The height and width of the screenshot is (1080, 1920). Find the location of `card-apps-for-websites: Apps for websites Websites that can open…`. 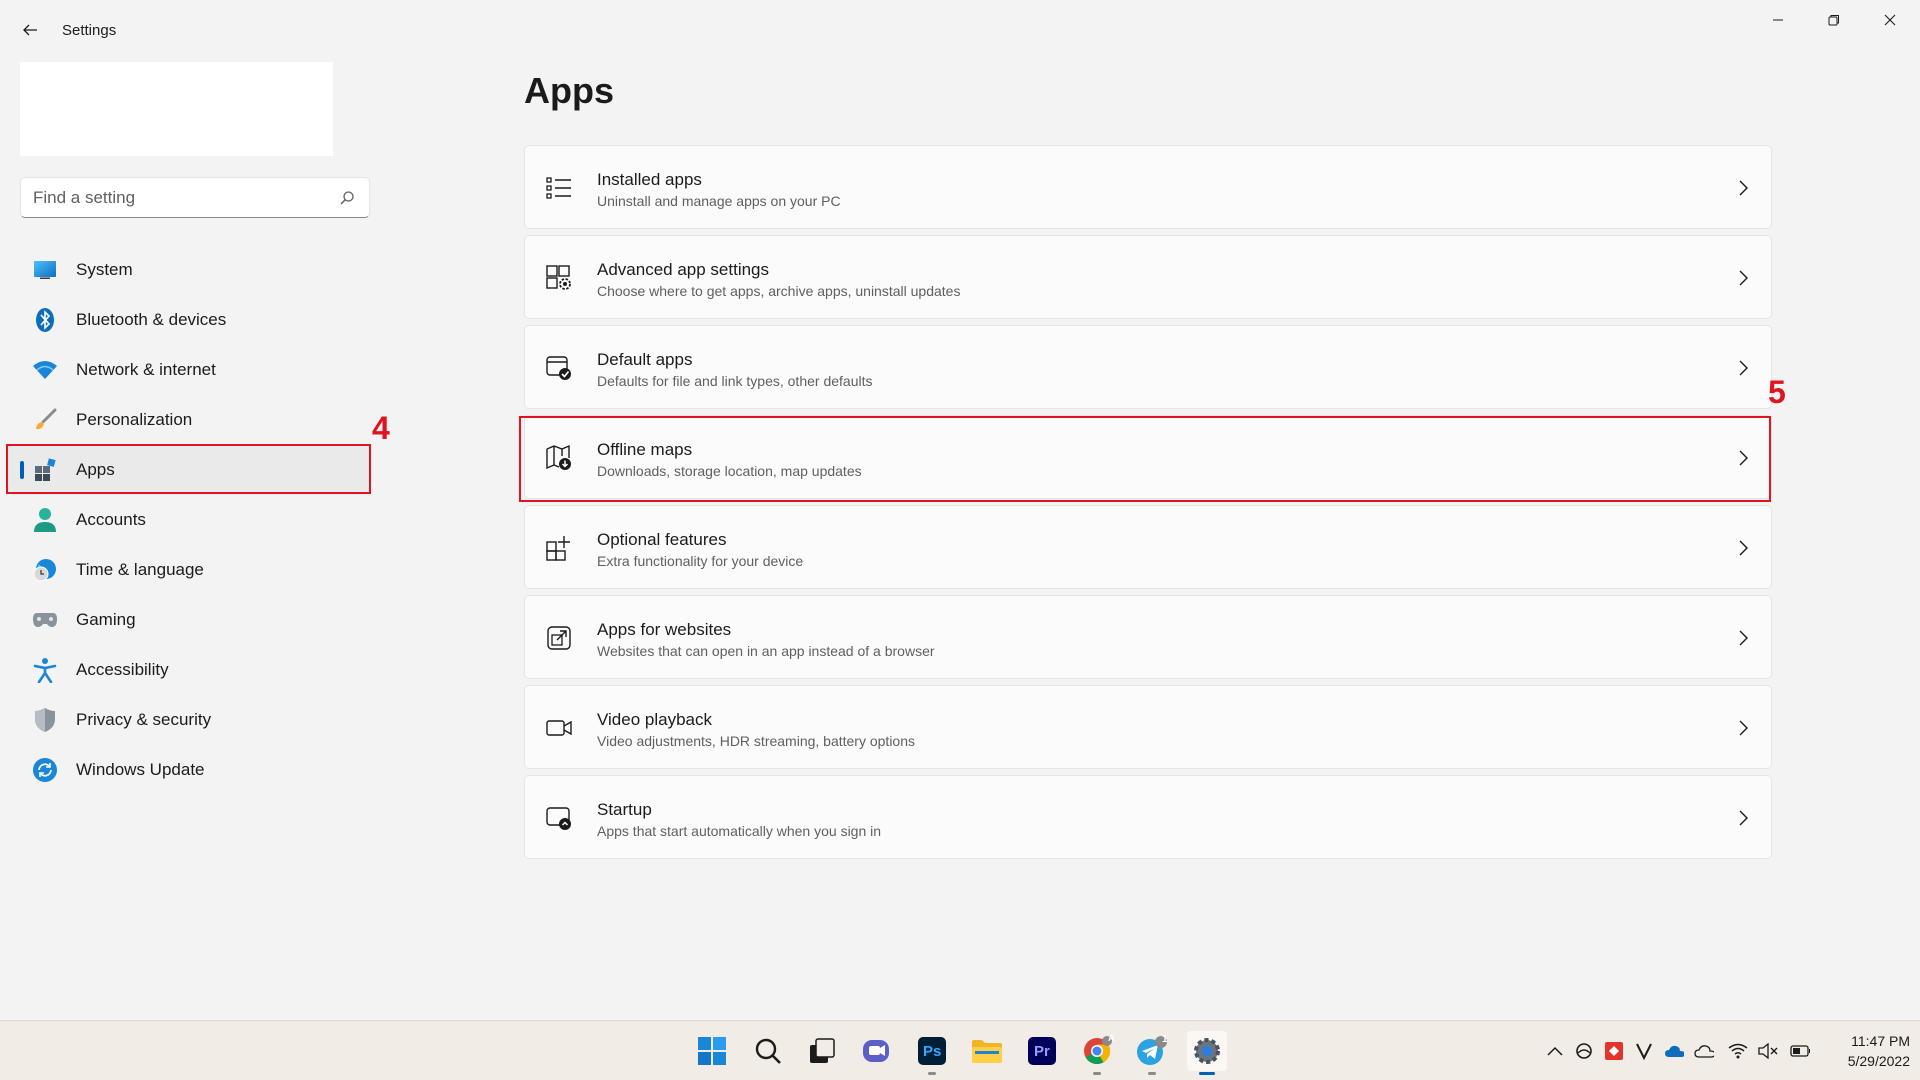

card-apps-for-websites: Apps for websites Websites that can open… is located at coordinates (1148, 637).